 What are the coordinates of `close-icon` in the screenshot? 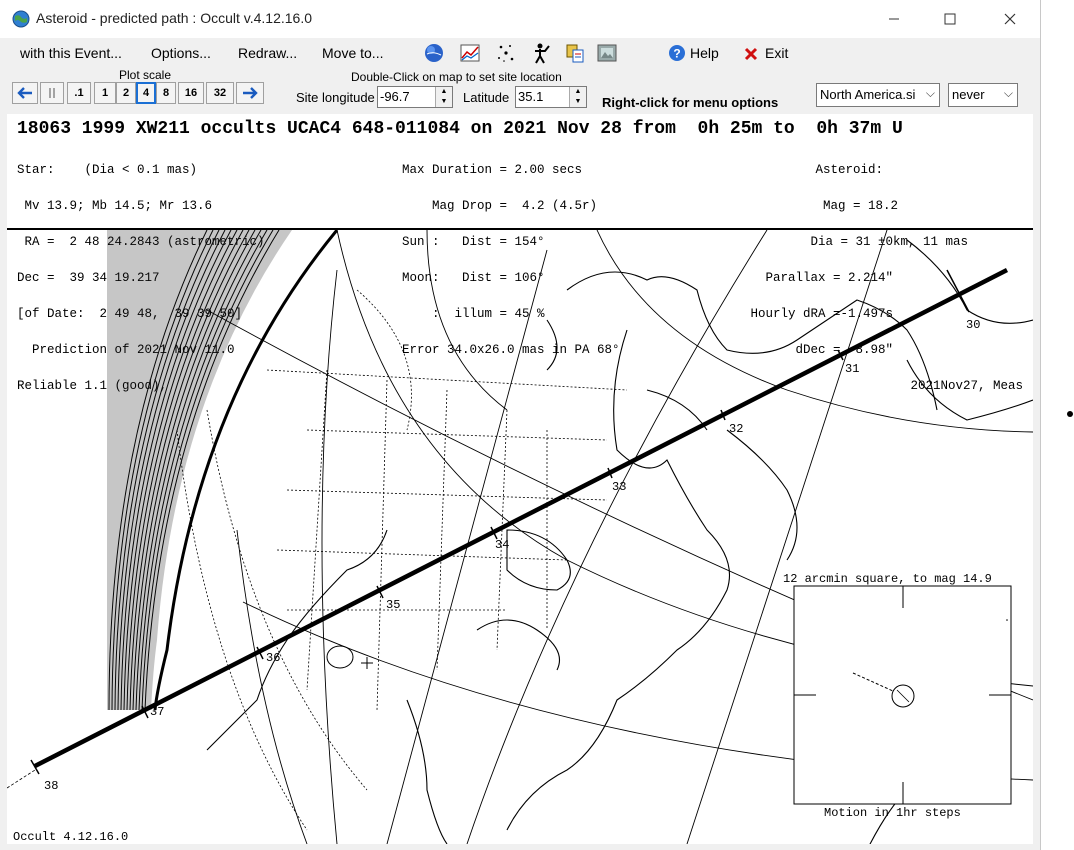 It's located at (1010, 19).